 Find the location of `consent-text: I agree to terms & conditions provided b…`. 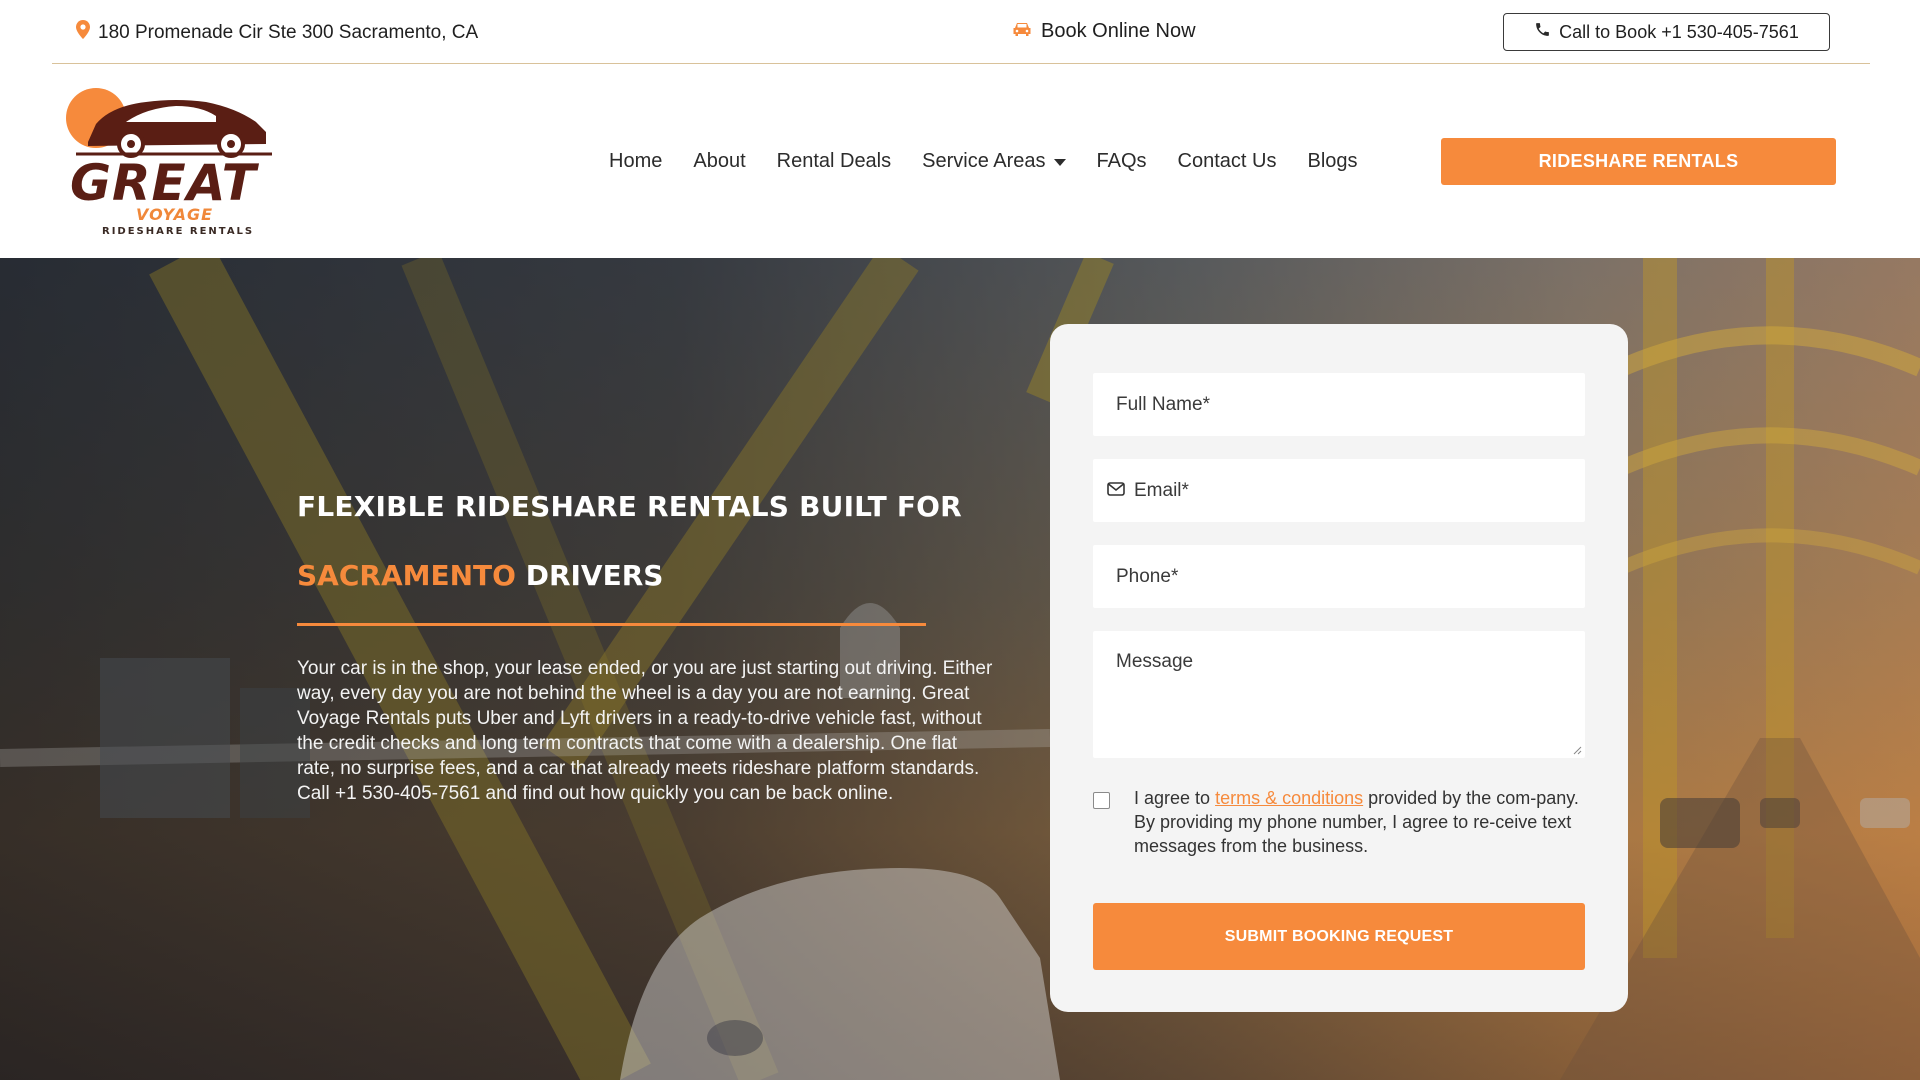

consent-text: I agree to terms & conditions provided b… is located at coordinates (1359, 822).